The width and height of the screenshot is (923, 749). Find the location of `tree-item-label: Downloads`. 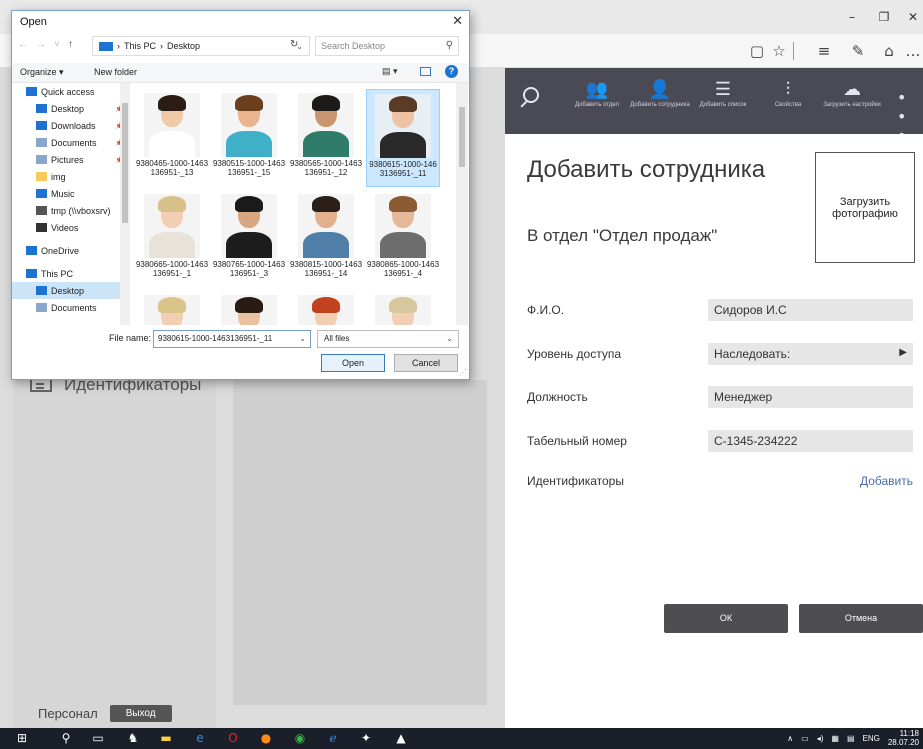

tree-item-label: Downloads is located at coordinates (73, 125).